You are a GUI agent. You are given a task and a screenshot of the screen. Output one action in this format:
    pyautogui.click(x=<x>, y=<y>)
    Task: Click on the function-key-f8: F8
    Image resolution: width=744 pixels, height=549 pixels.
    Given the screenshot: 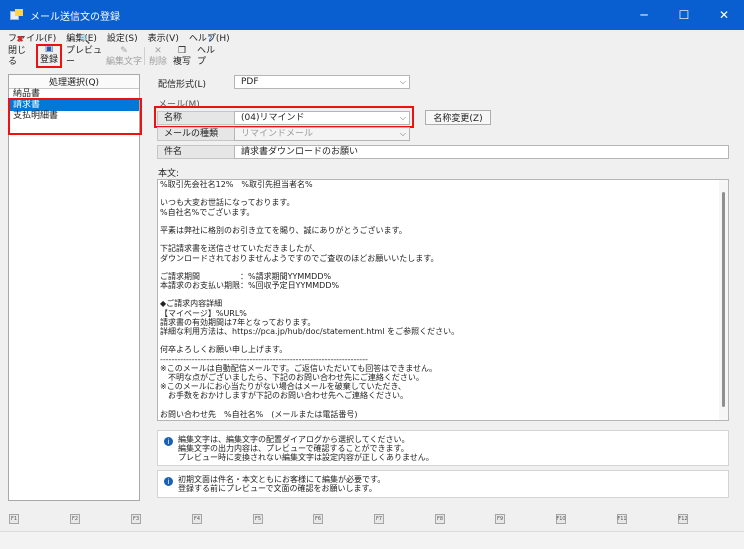 What is the action you would take?
    pyautogui.click(x=440, y=519)
    